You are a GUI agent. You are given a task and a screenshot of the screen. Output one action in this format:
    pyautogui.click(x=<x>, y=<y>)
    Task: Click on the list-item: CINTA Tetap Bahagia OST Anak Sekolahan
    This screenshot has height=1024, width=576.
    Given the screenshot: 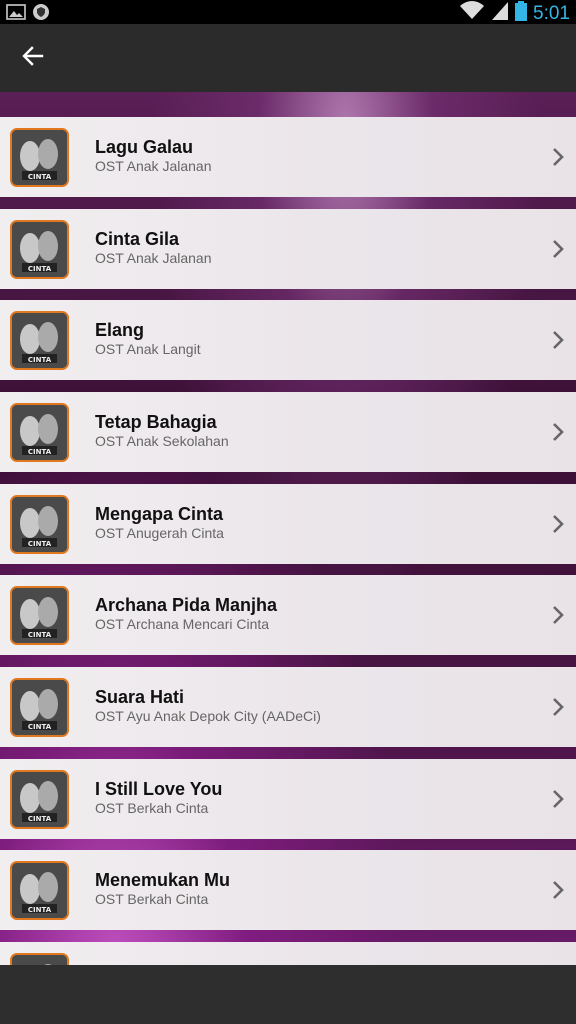 What is the action you would take?
    pyautogui.click(x=288, y=432)
    